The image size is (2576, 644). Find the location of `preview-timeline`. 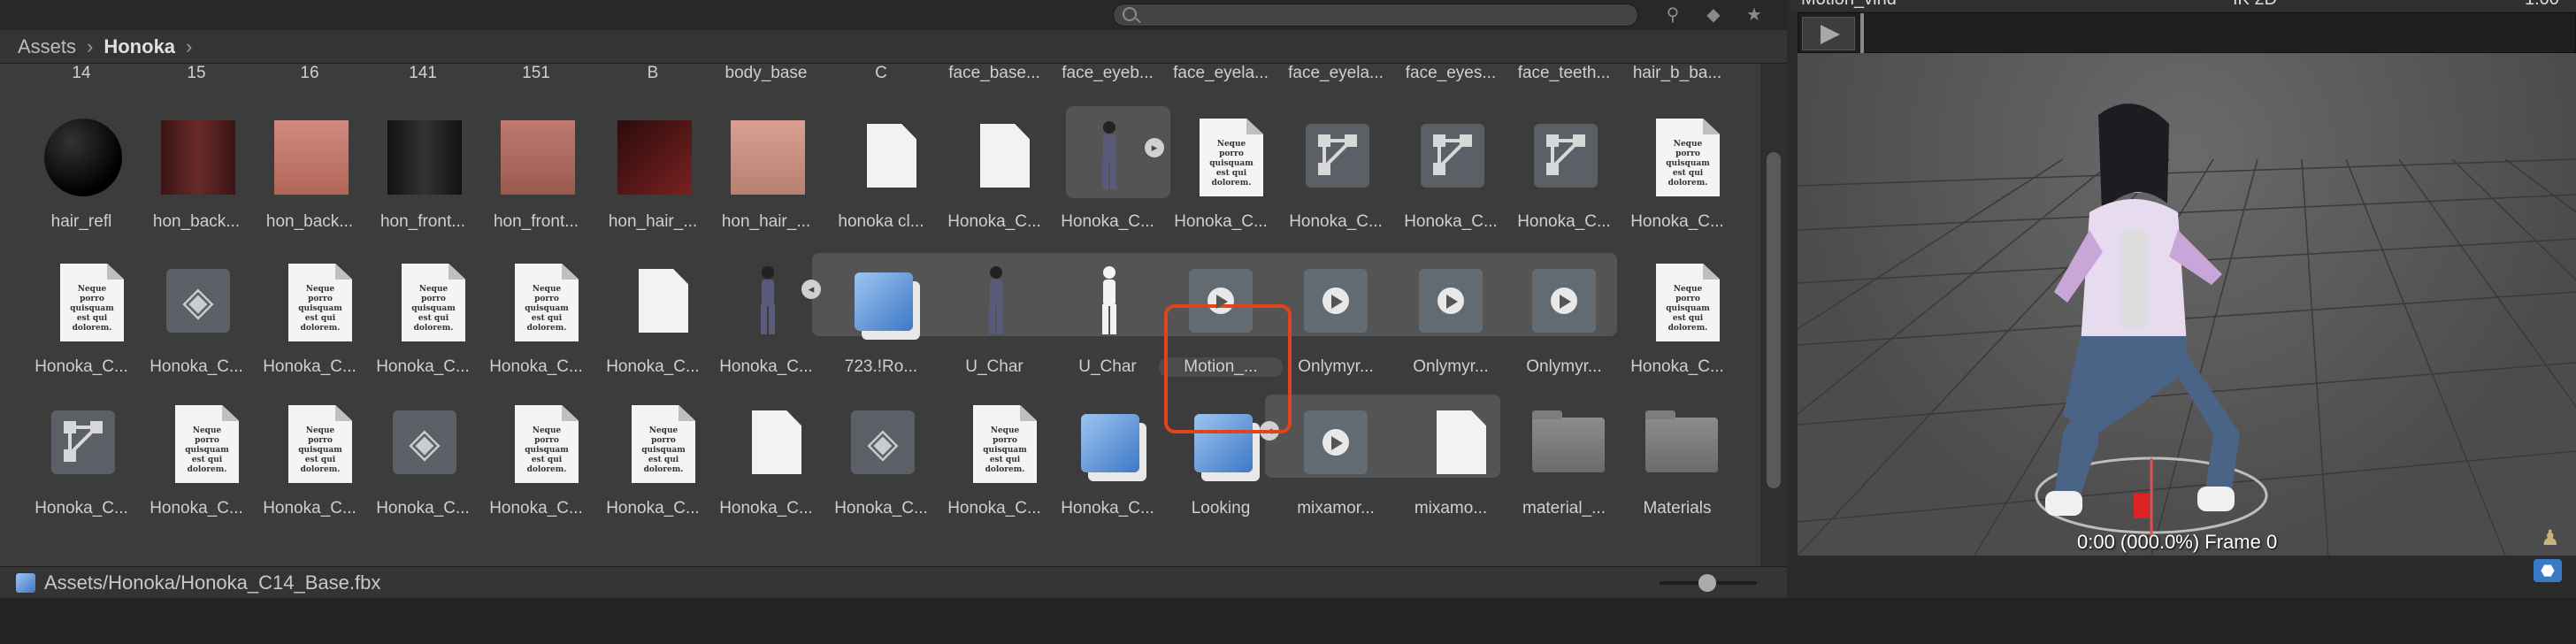

preview-timeline is located at coordinates (2187, 33).